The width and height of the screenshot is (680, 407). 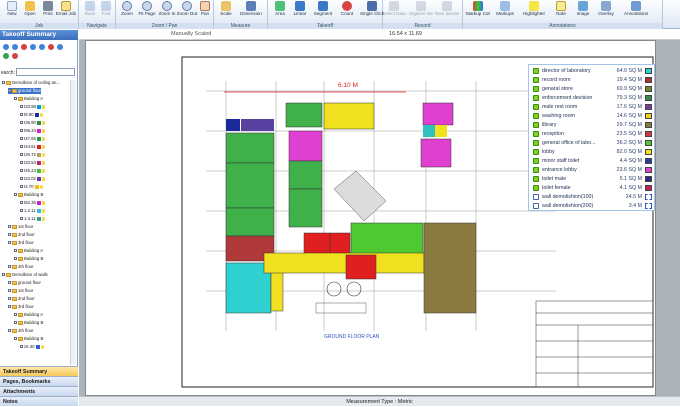 I want to click on legend-row: reception 23.5 SQ M, so click(x=592, y=134).